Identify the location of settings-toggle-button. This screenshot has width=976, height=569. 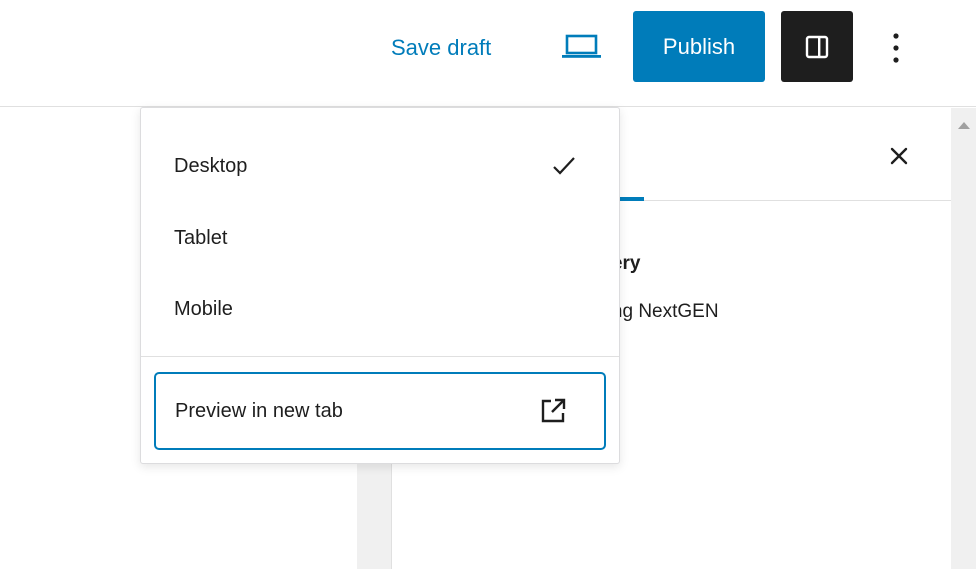
(817, 46).